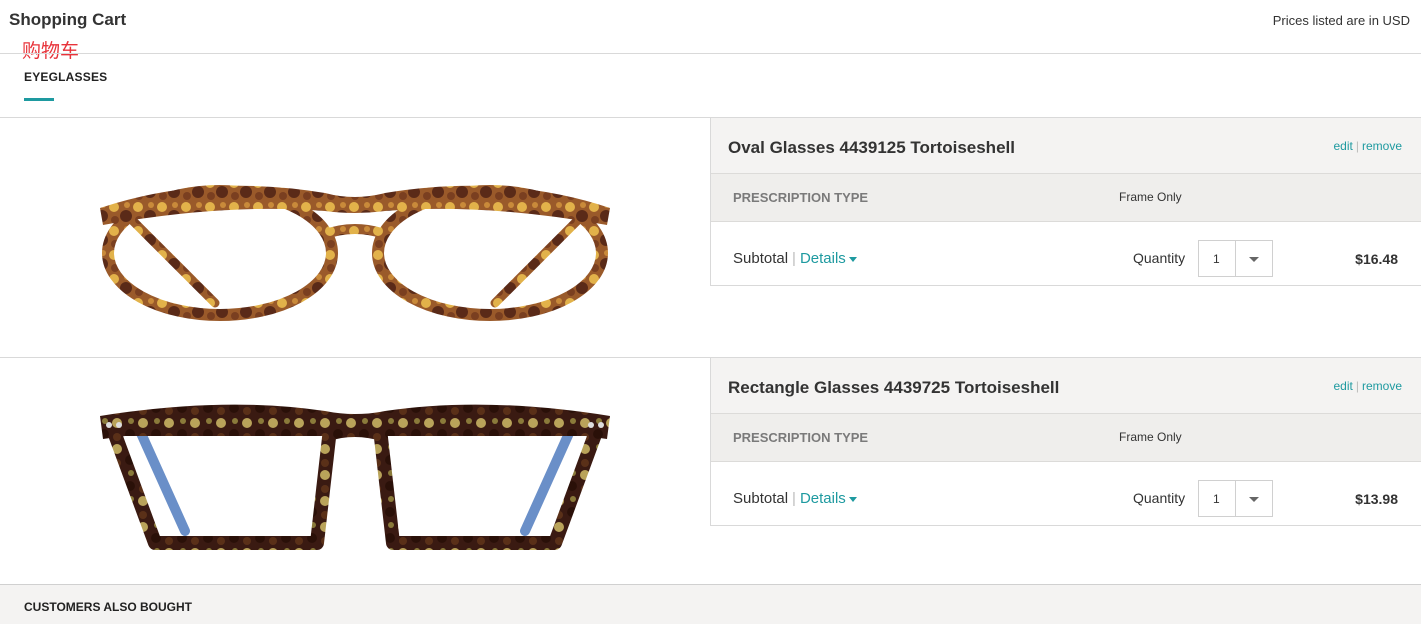 The width and height of the screenshot is (1421, 624). I want to click on section-title: CUSTOMERS ALSO BOUGHT, so click(108, 607).